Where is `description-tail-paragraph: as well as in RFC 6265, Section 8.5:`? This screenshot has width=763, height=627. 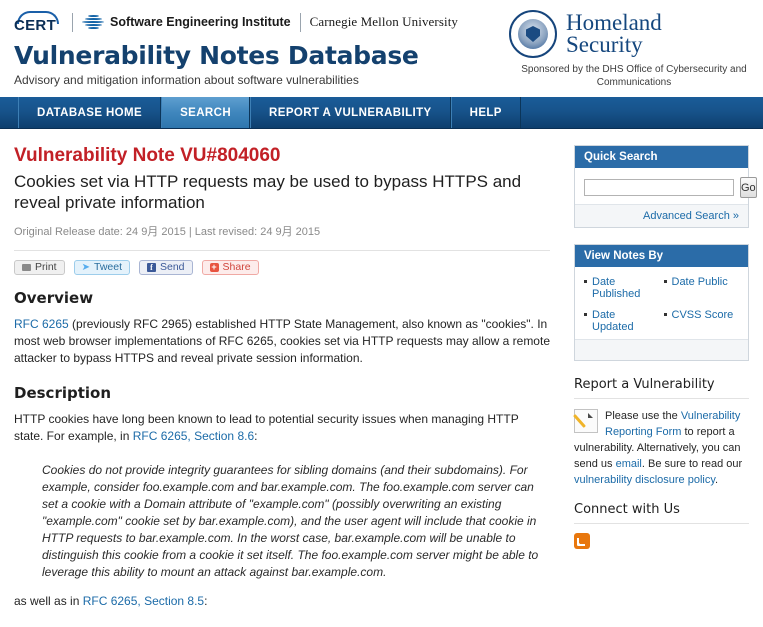
description-tail-paragraph: as well as in RFC 6265, Section 8.5: is located at coordinates (282, 601).